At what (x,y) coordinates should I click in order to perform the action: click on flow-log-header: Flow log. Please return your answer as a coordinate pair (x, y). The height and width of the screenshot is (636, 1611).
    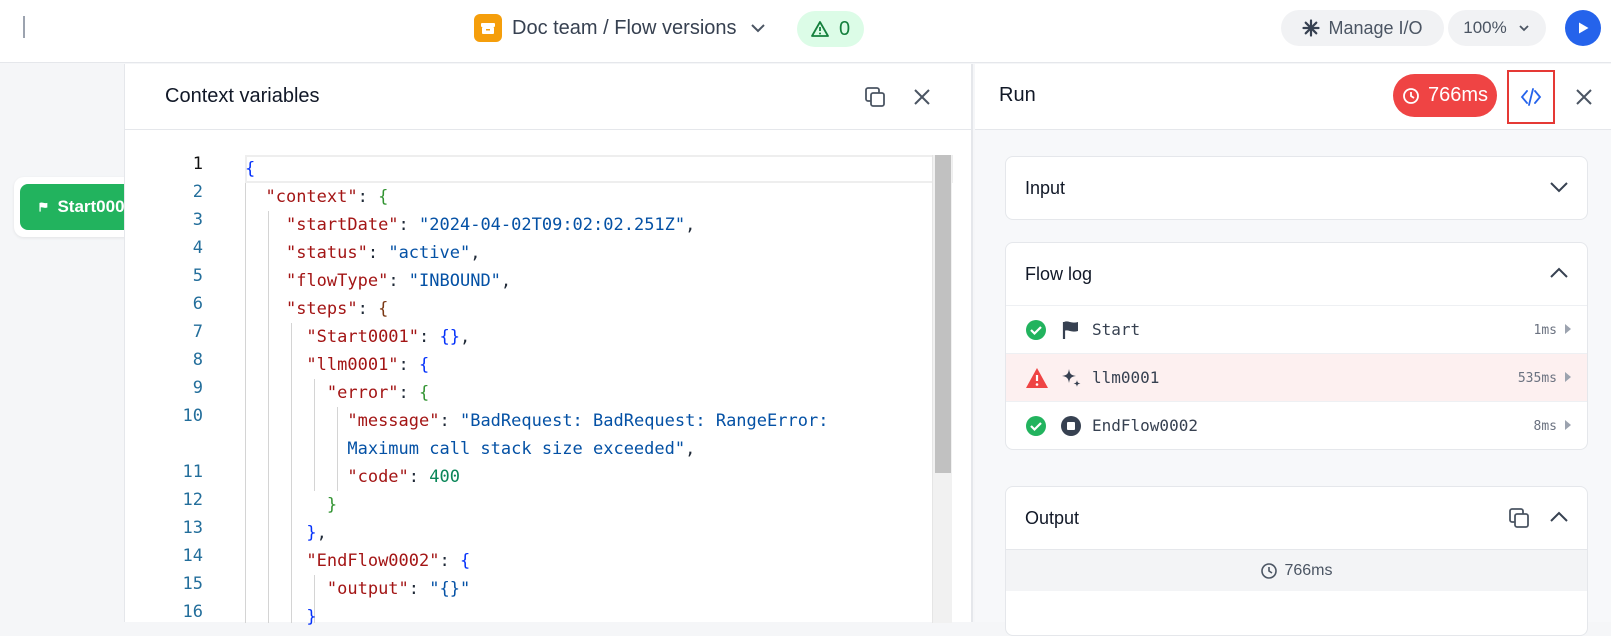
    Looking at the image, I should click on (1296, 274).